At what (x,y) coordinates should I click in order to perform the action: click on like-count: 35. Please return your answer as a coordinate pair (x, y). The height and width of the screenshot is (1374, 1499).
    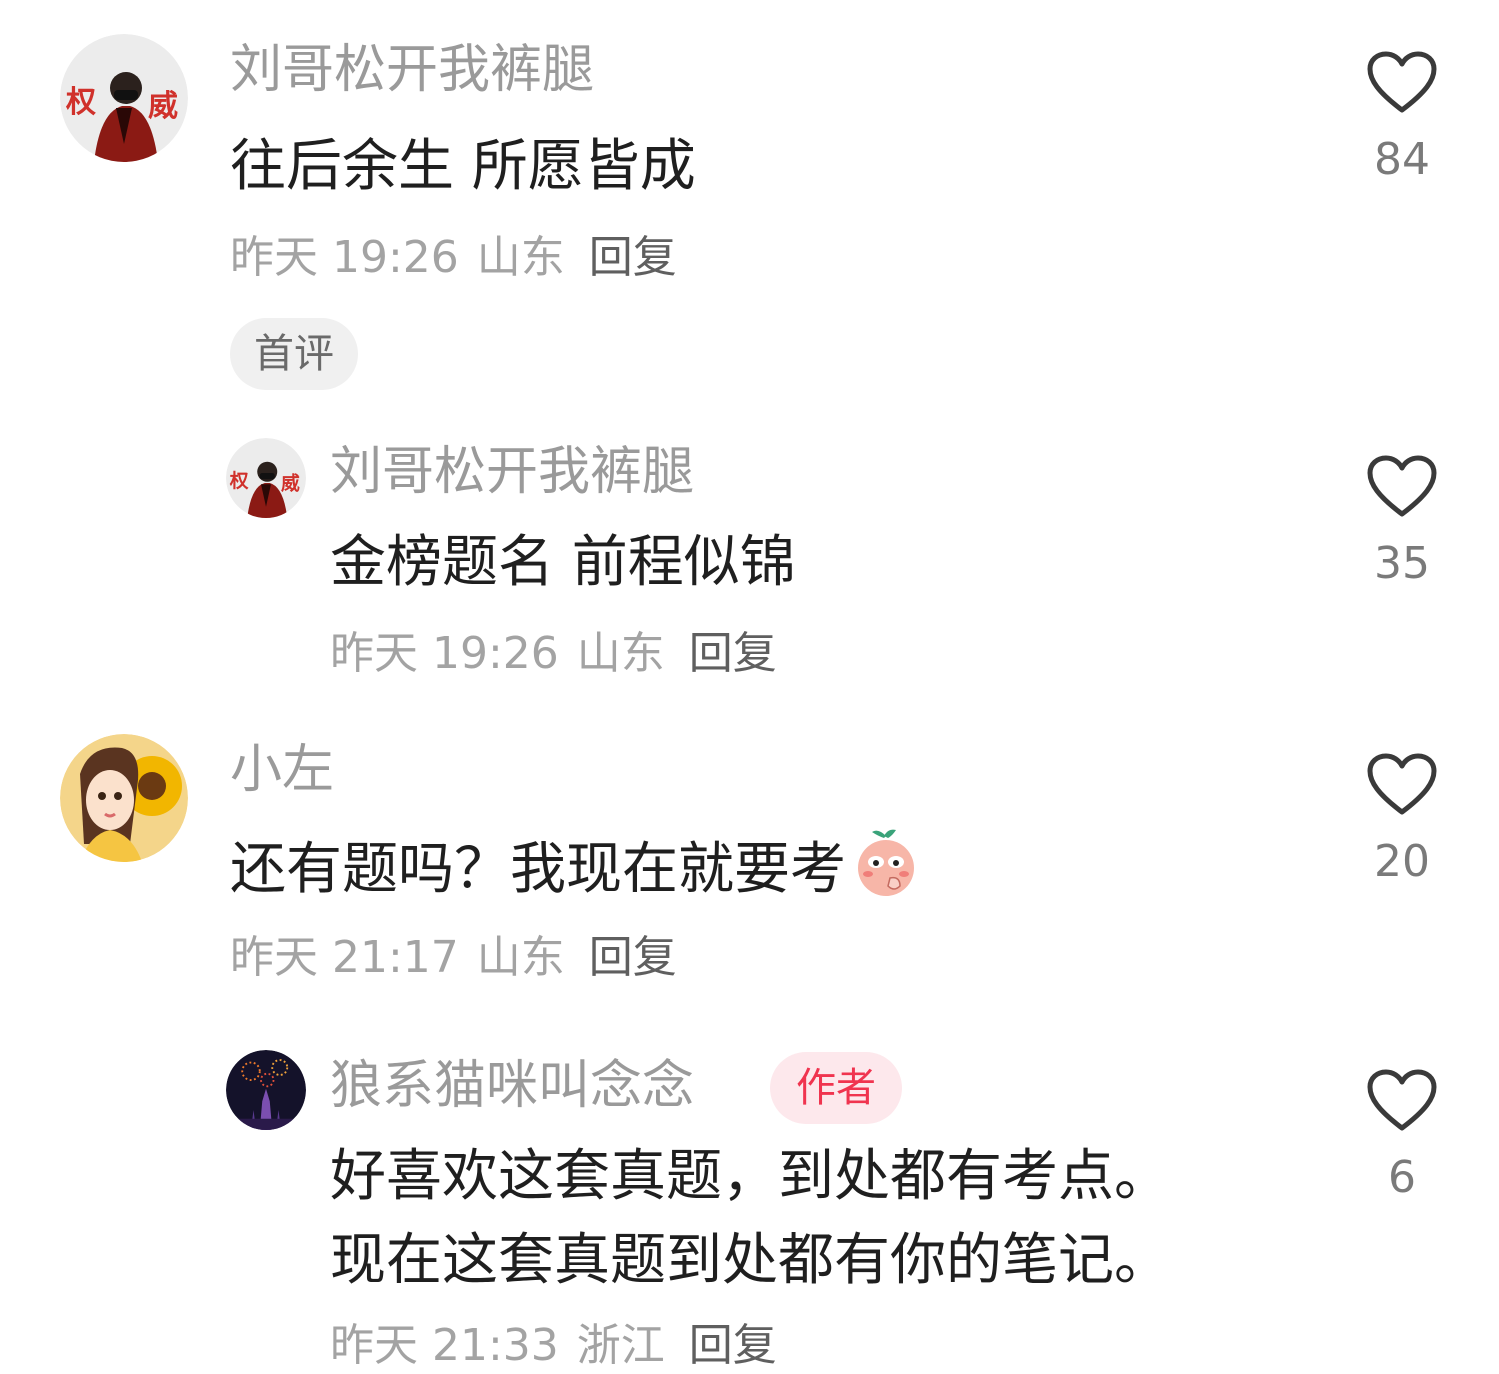
    Looking at the image, I should click on (1402, 563).